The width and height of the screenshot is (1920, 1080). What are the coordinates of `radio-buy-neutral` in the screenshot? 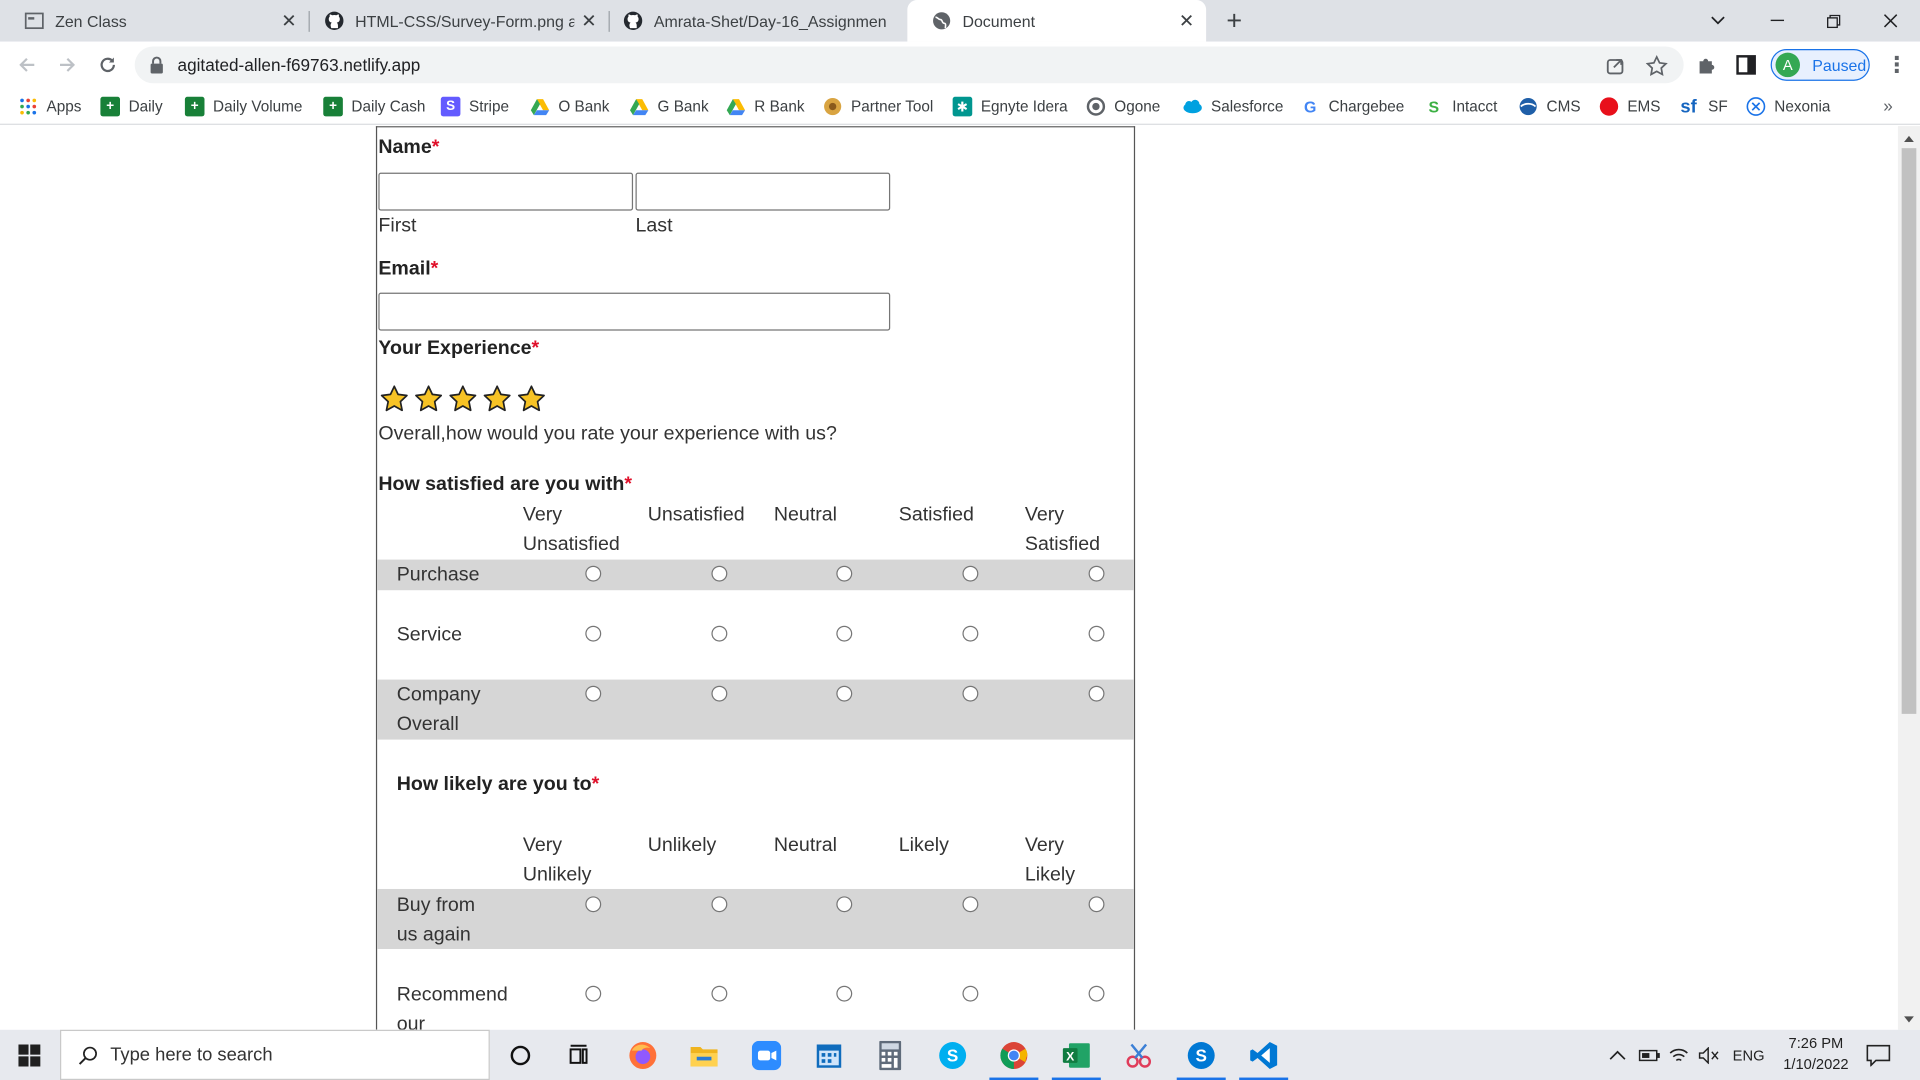 It's located at (844, 904).